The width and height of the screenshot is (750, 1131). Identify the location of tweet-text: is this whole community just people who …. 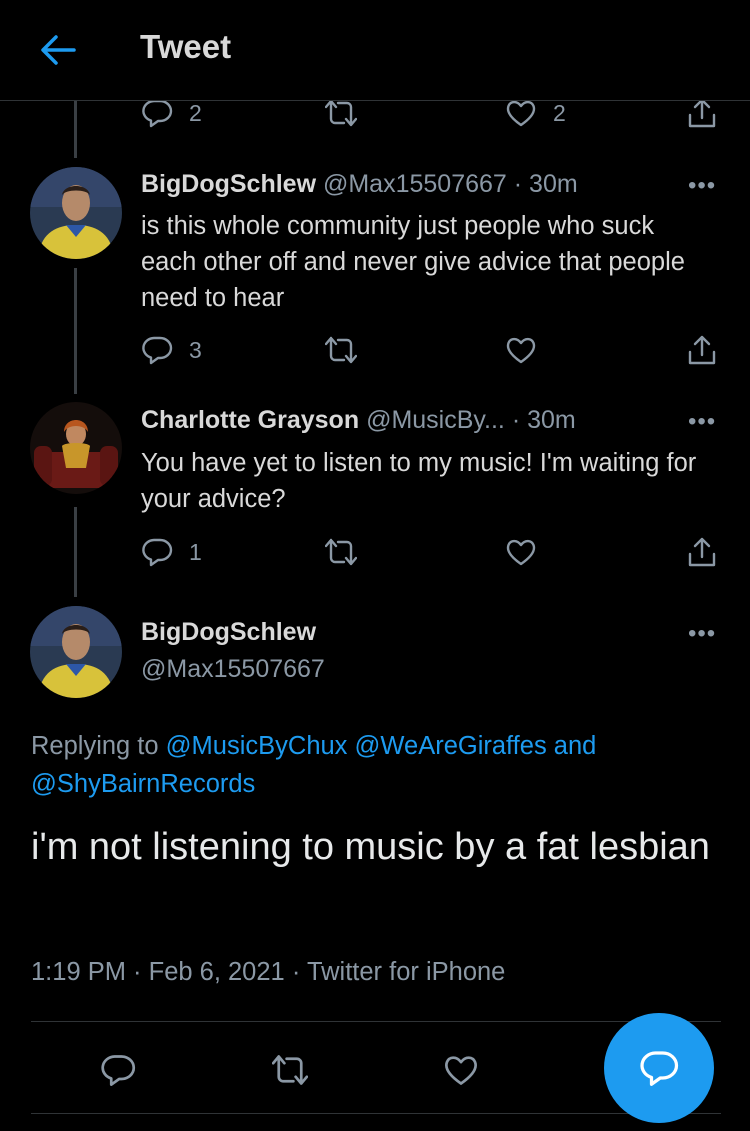
(413, 262).